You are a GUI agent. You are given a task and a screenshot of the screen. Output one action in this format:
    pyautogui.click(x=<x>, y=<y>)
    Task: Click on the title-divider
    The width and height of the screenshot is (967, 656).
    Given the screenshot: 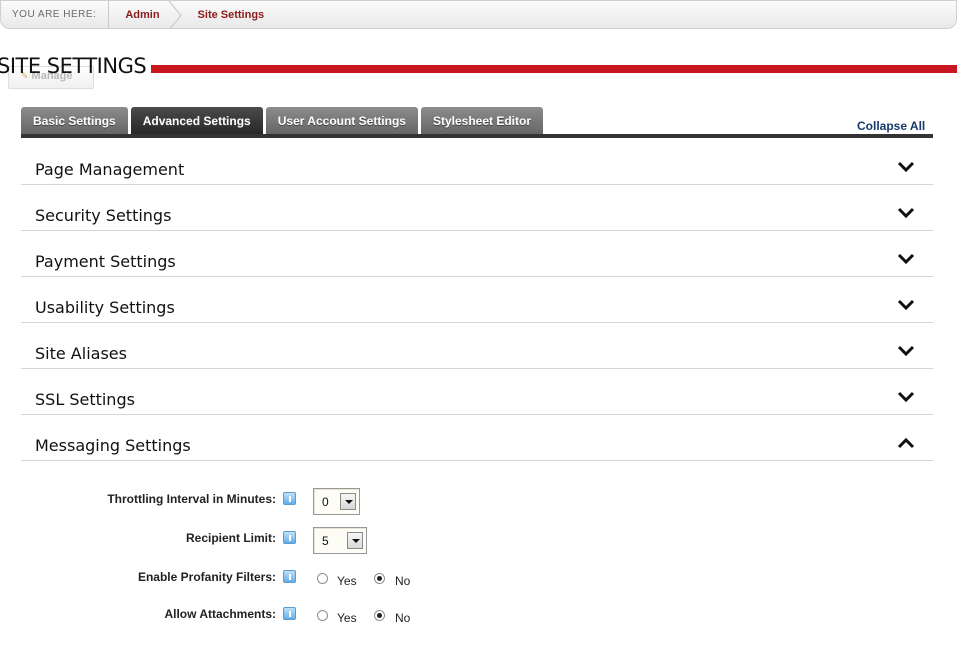 What is the action you would take?
    pyautogui.click(x=554, y=69)
    